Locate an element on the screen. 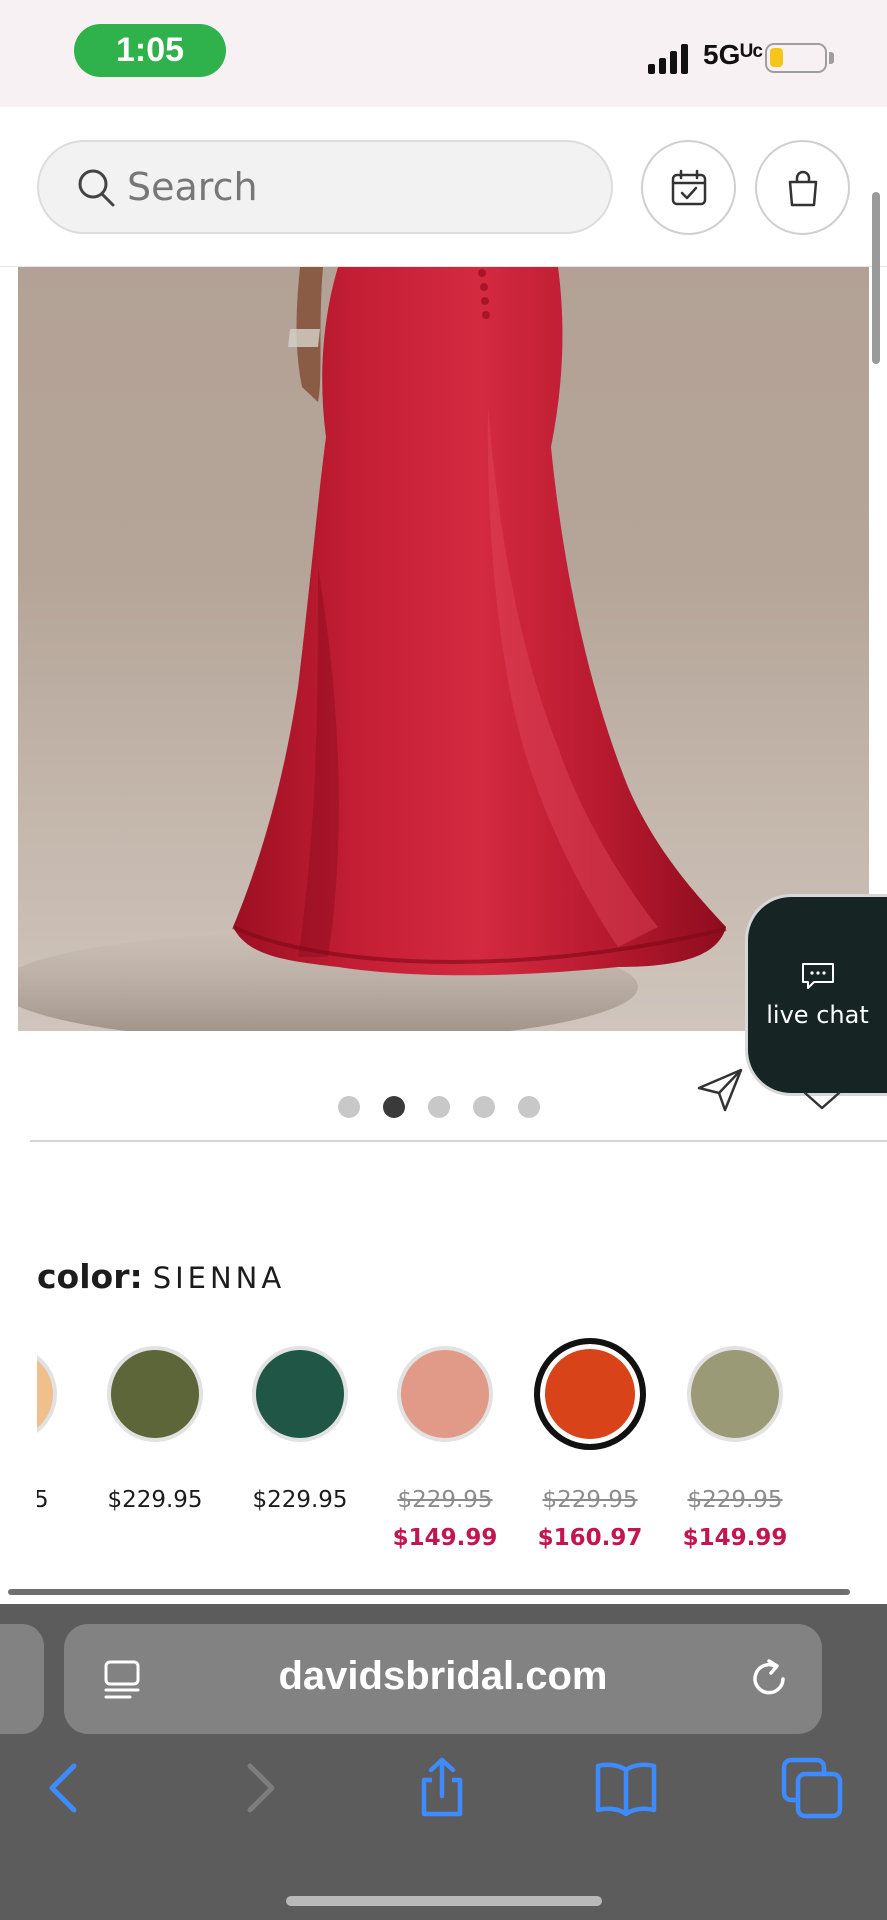 Image resolution: width=887 pixels, height=1920 pixels. address-bar: davidsbridal.com is located at coordinates (443, 1679).